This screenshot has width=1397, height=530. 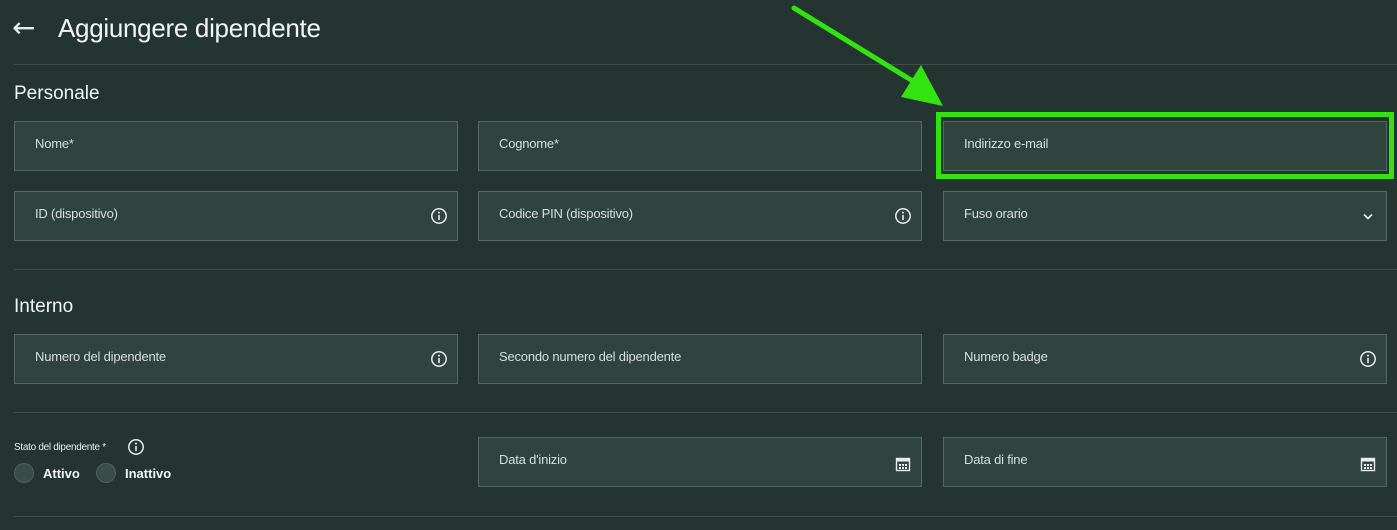 What do you see at coordinates (236, 216) in the screenshot?
I see `device-id-field: ID (dispositivo)` at bounding box center [236, 216].